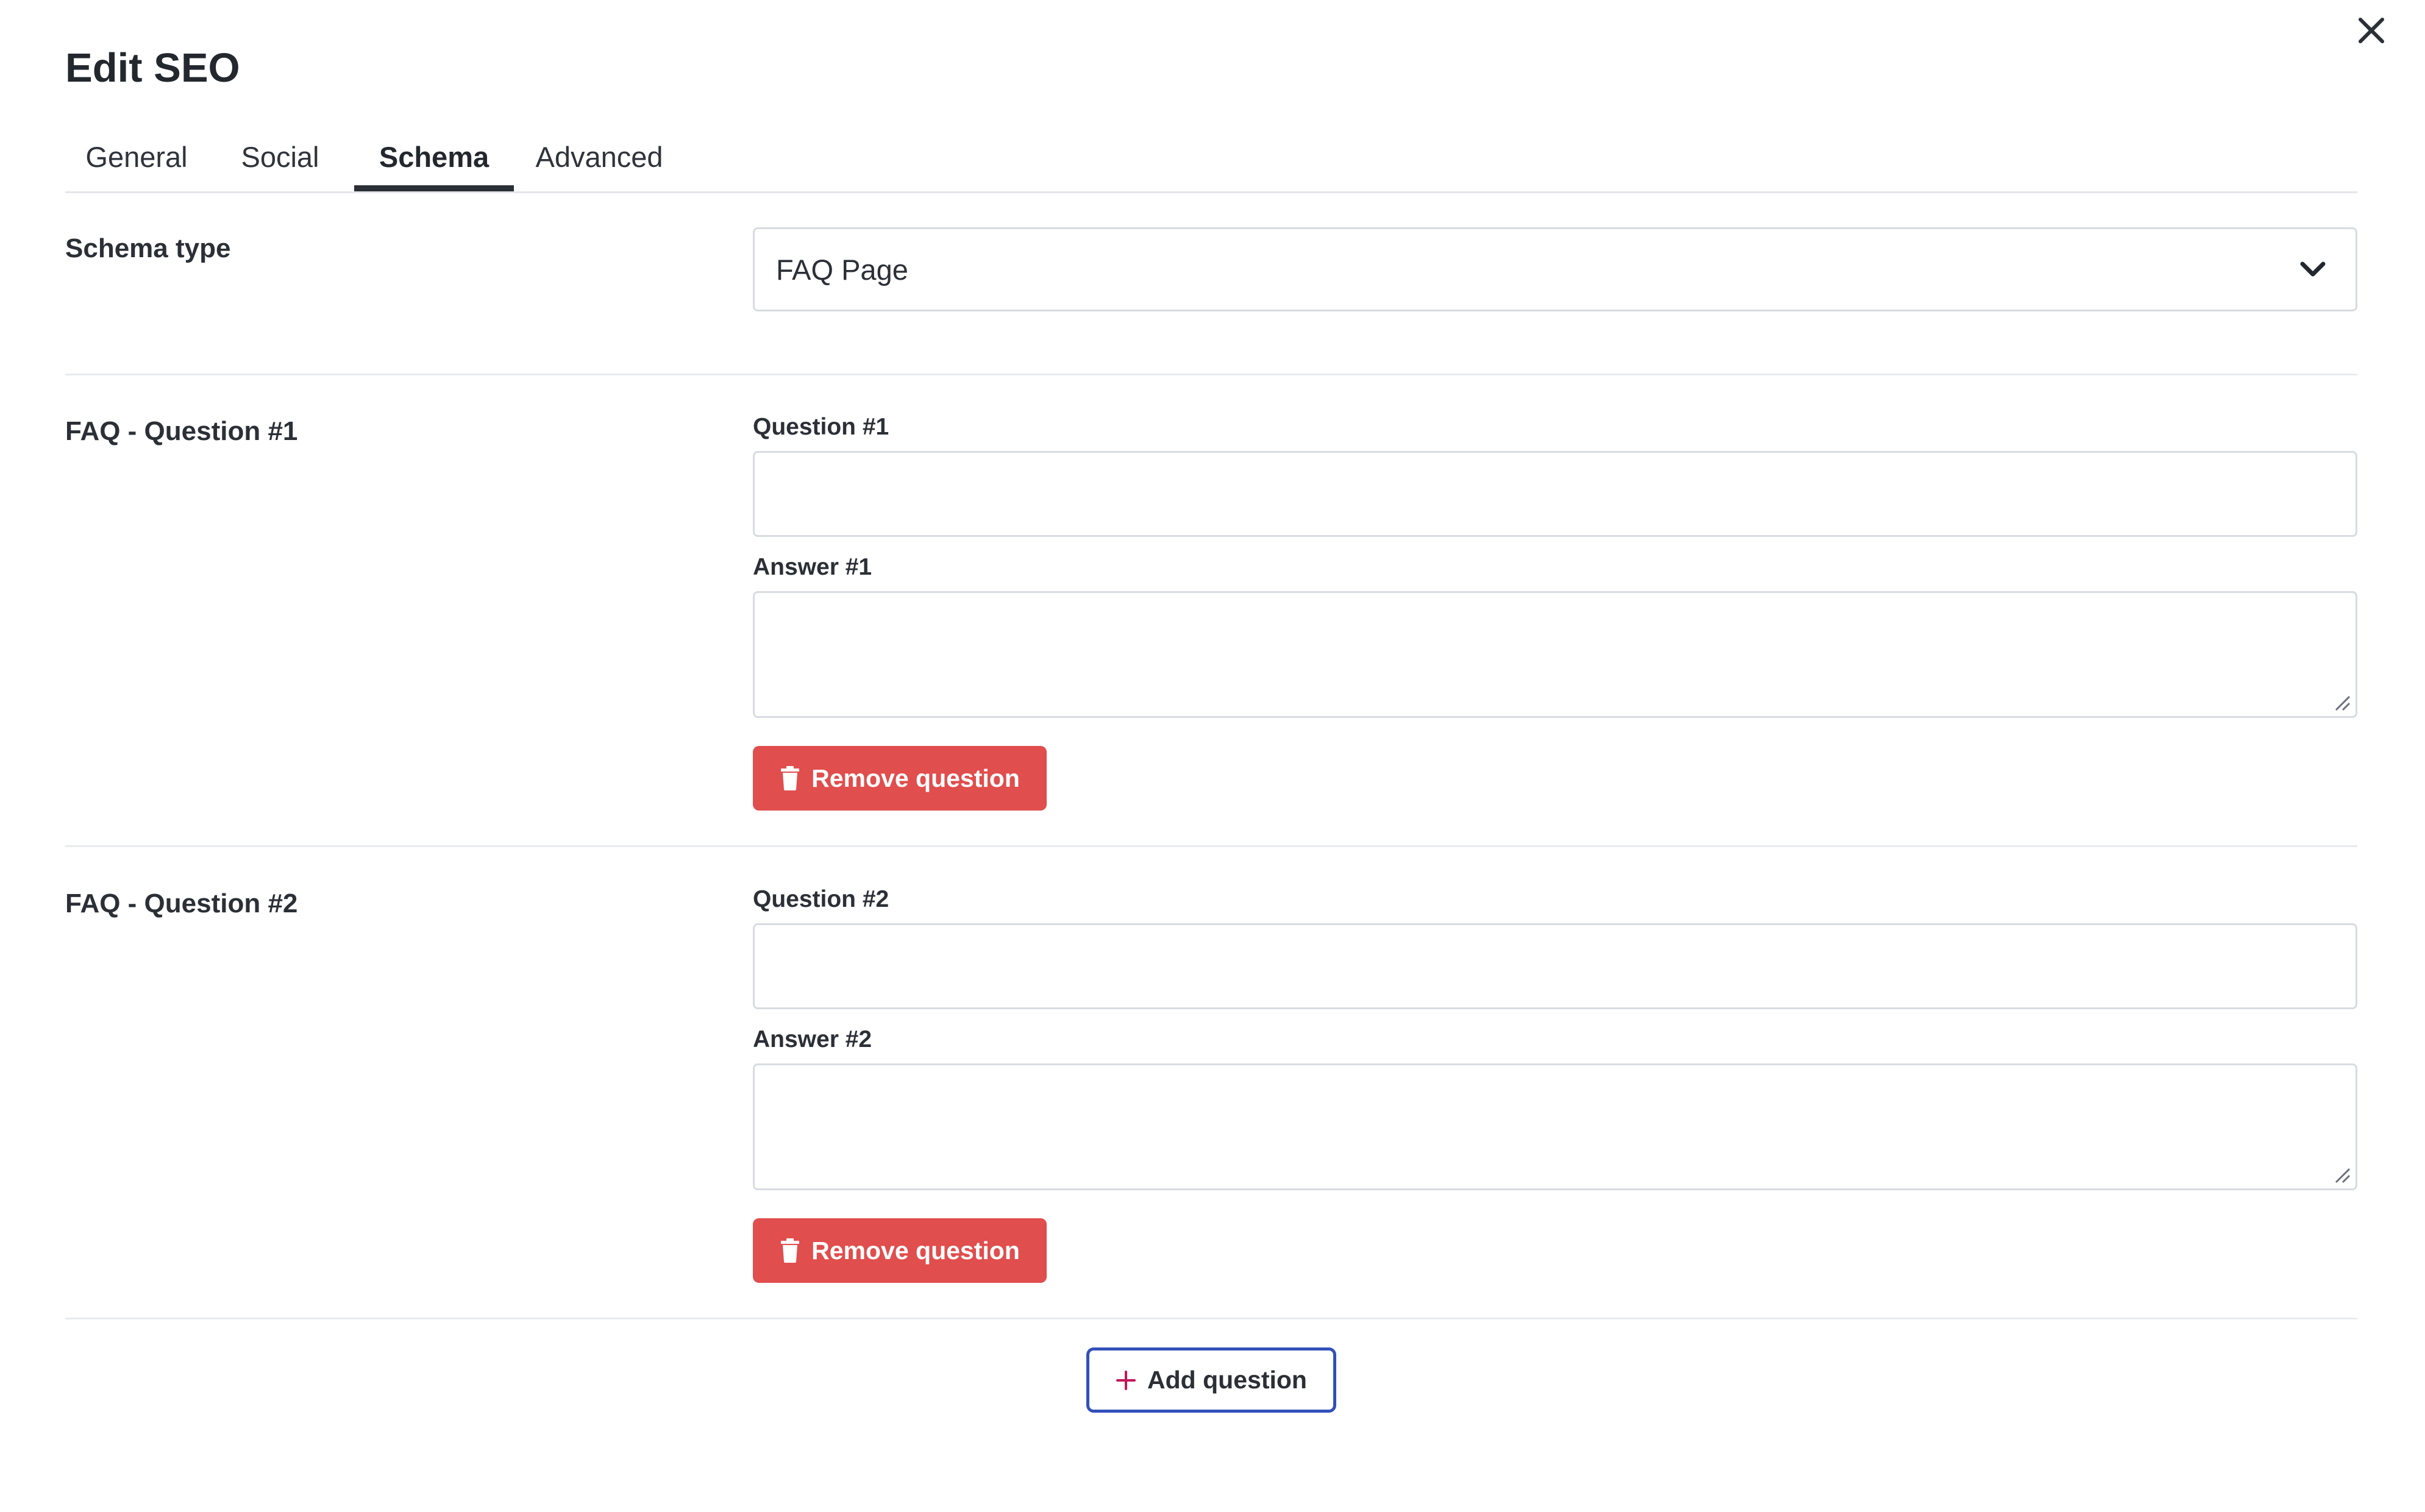 The height and width of the screenshot is (1512, 2425). Describe the element at coordinates (1126, 1380) in the screenshot. I see `plus-icon` at that location.